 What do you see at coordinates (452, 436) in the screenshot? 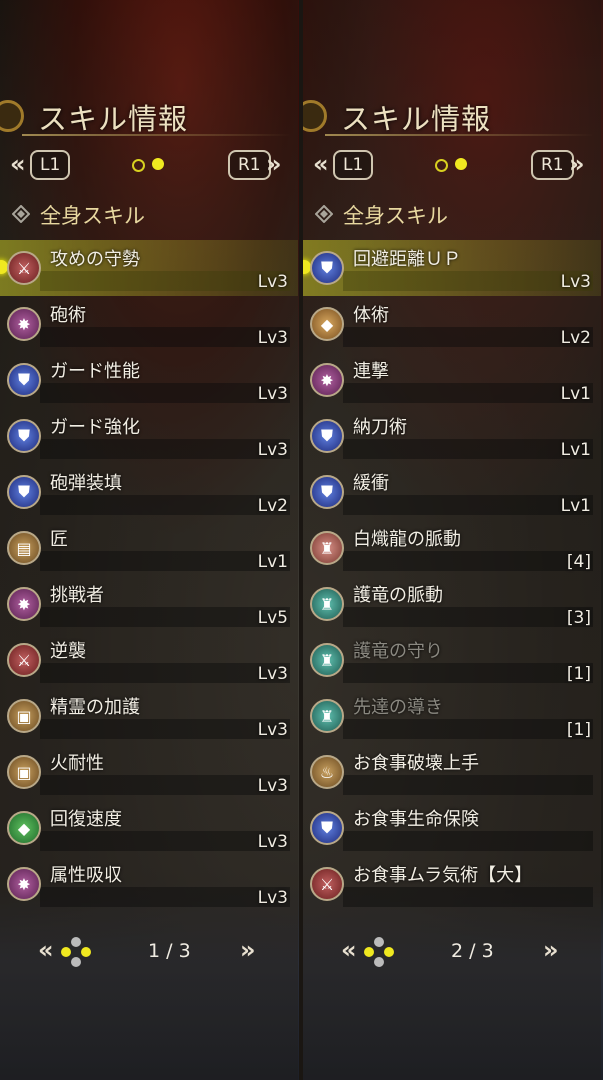
I see `skill-row: ⛊ 納刀術 Lv1` at bounding box center [452, 436].